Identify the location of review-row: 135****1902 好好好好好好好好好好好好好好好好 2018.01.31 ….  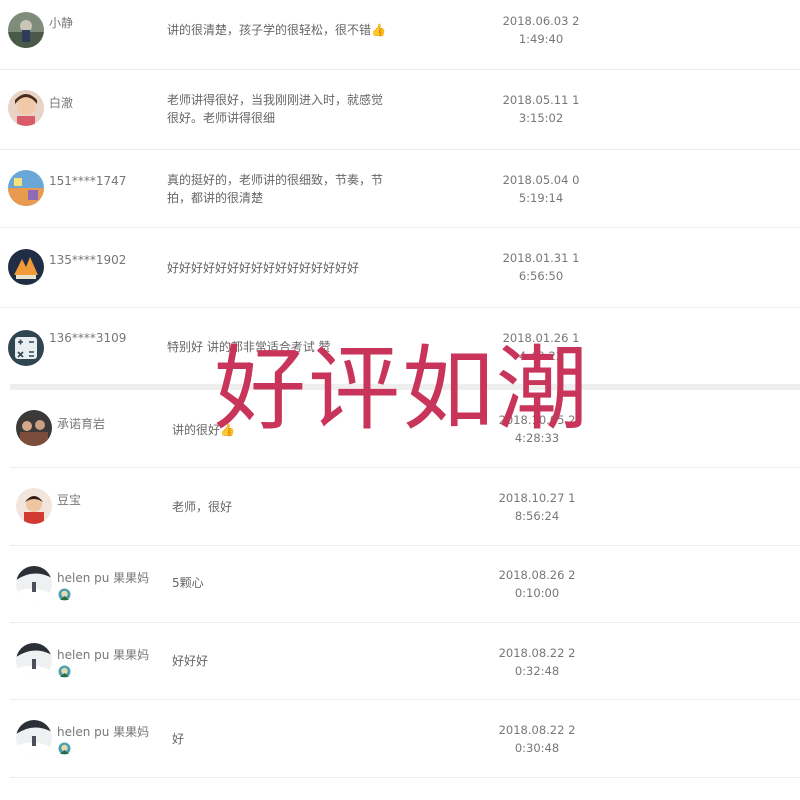
(400, 268).